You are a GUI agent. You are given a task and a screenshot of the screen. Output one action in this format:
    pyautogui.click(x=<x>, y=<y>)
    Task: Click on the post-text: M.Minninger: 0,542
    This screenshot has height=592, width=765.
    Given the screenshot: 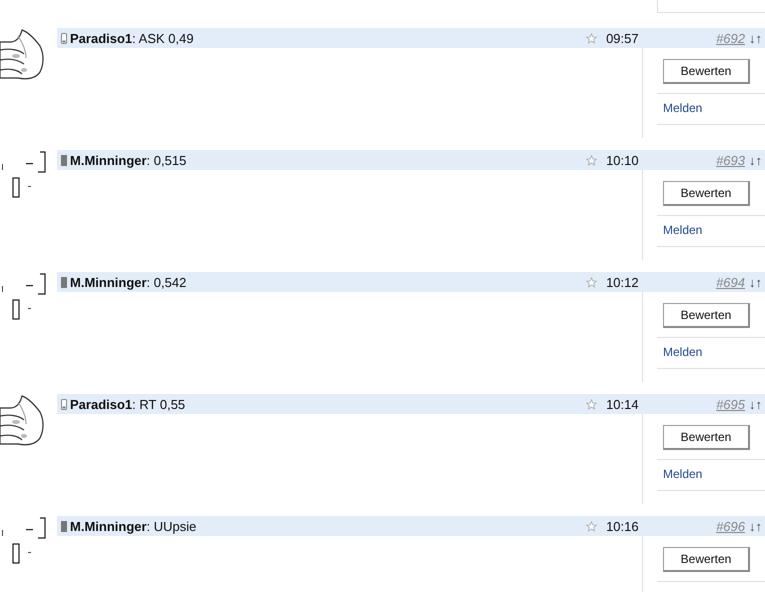 What is the action you would take?
    pyautogui.click(x=129, y=282)
    